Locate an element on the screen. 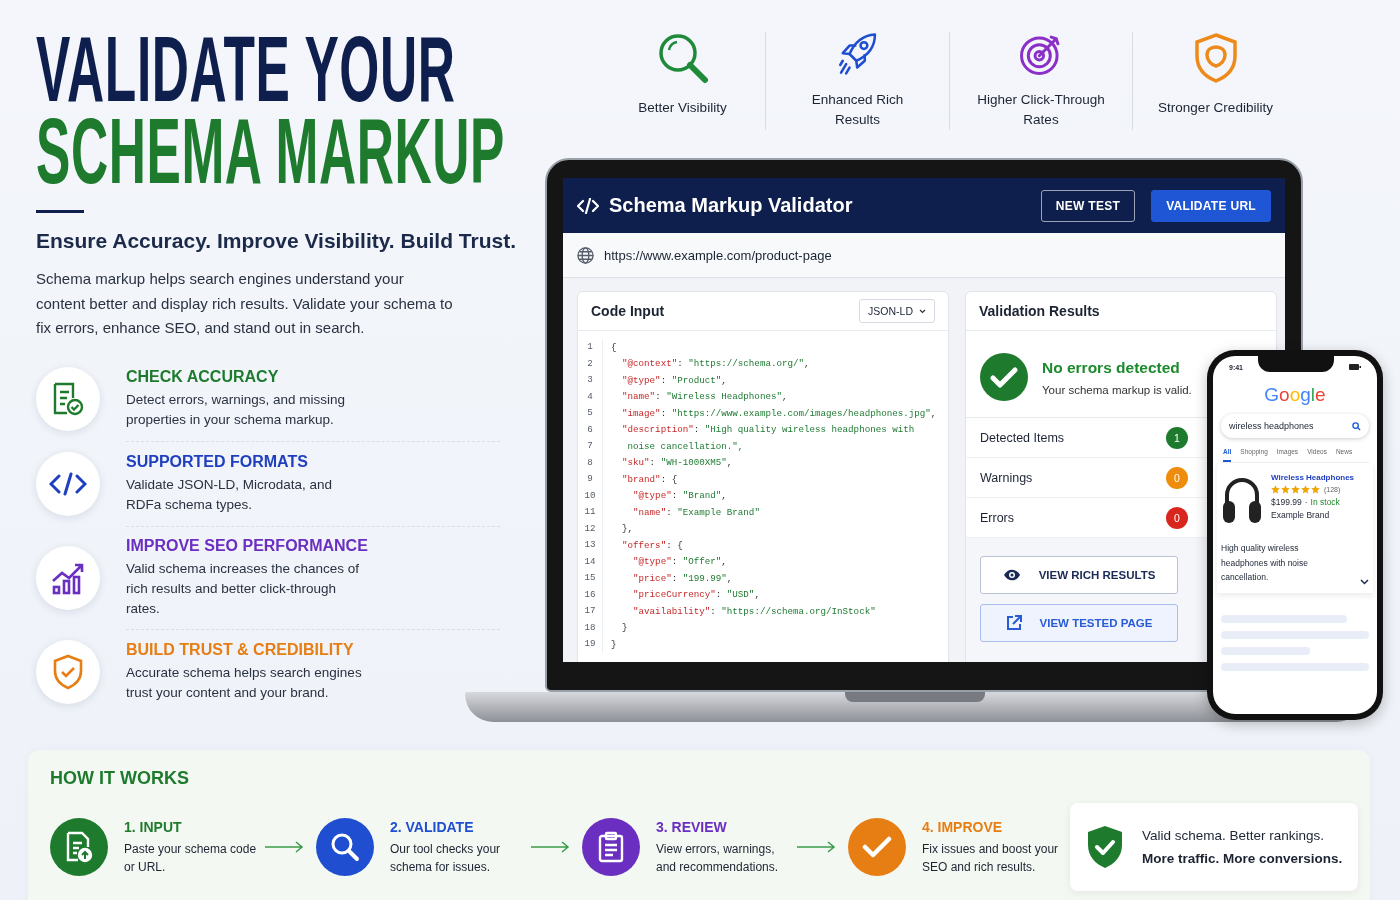 The width and height of the screenshot is (1400, 900). summary-text: More traffic. More conversions. is located at coordinates (1242, 858).